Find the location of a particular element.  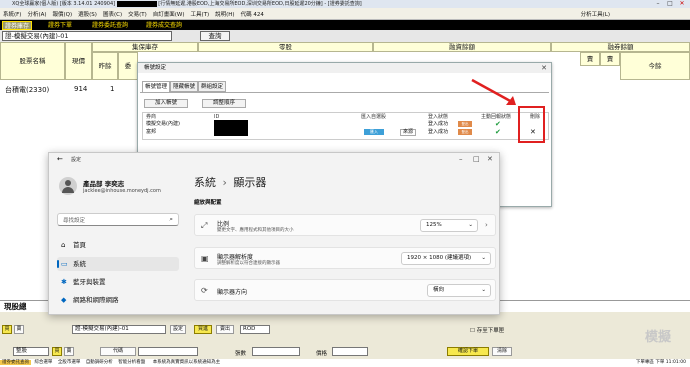

settings-button: 設定 is located at coordinates (178, 329).